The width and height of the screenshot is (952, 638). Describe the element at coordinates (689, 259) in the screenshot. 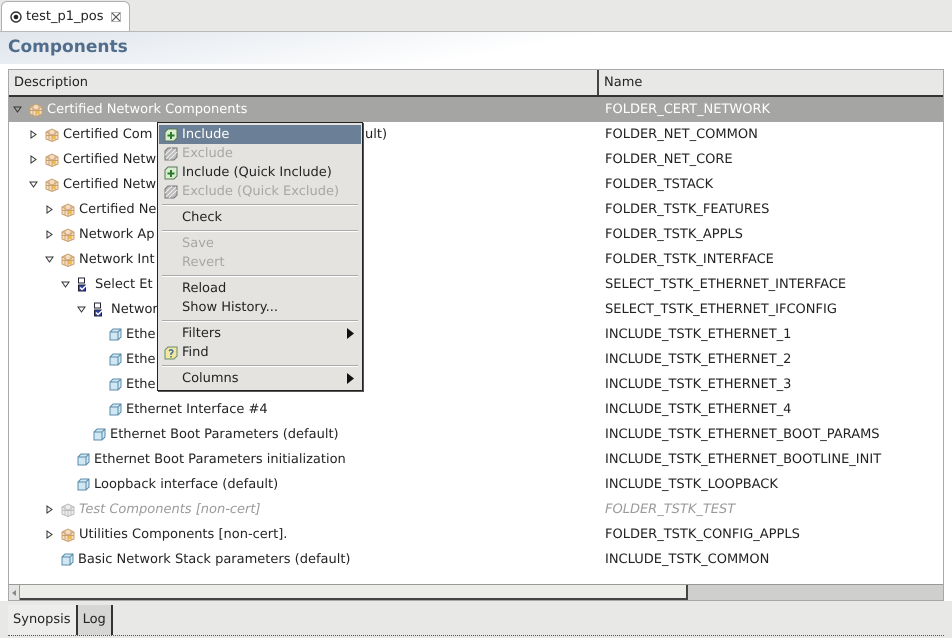

I see `name-text: FOLDER_TSTK_INTERFACE` at that location.